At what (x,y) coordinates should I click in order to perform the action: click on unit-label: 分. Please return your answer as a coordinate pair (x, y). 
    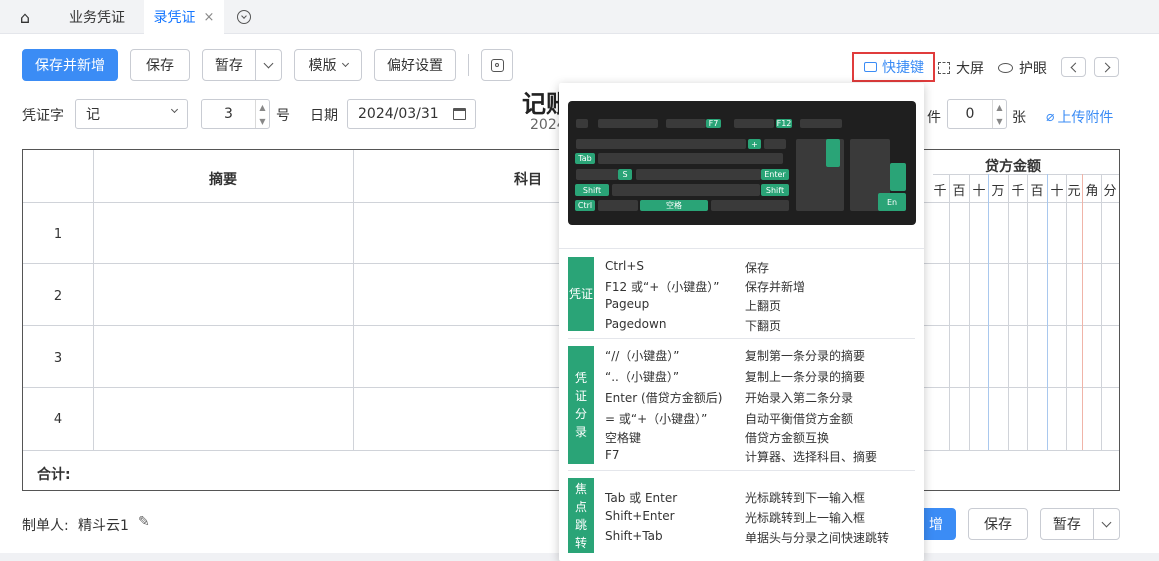
    Looking at the image, I should click on (1110, 191).